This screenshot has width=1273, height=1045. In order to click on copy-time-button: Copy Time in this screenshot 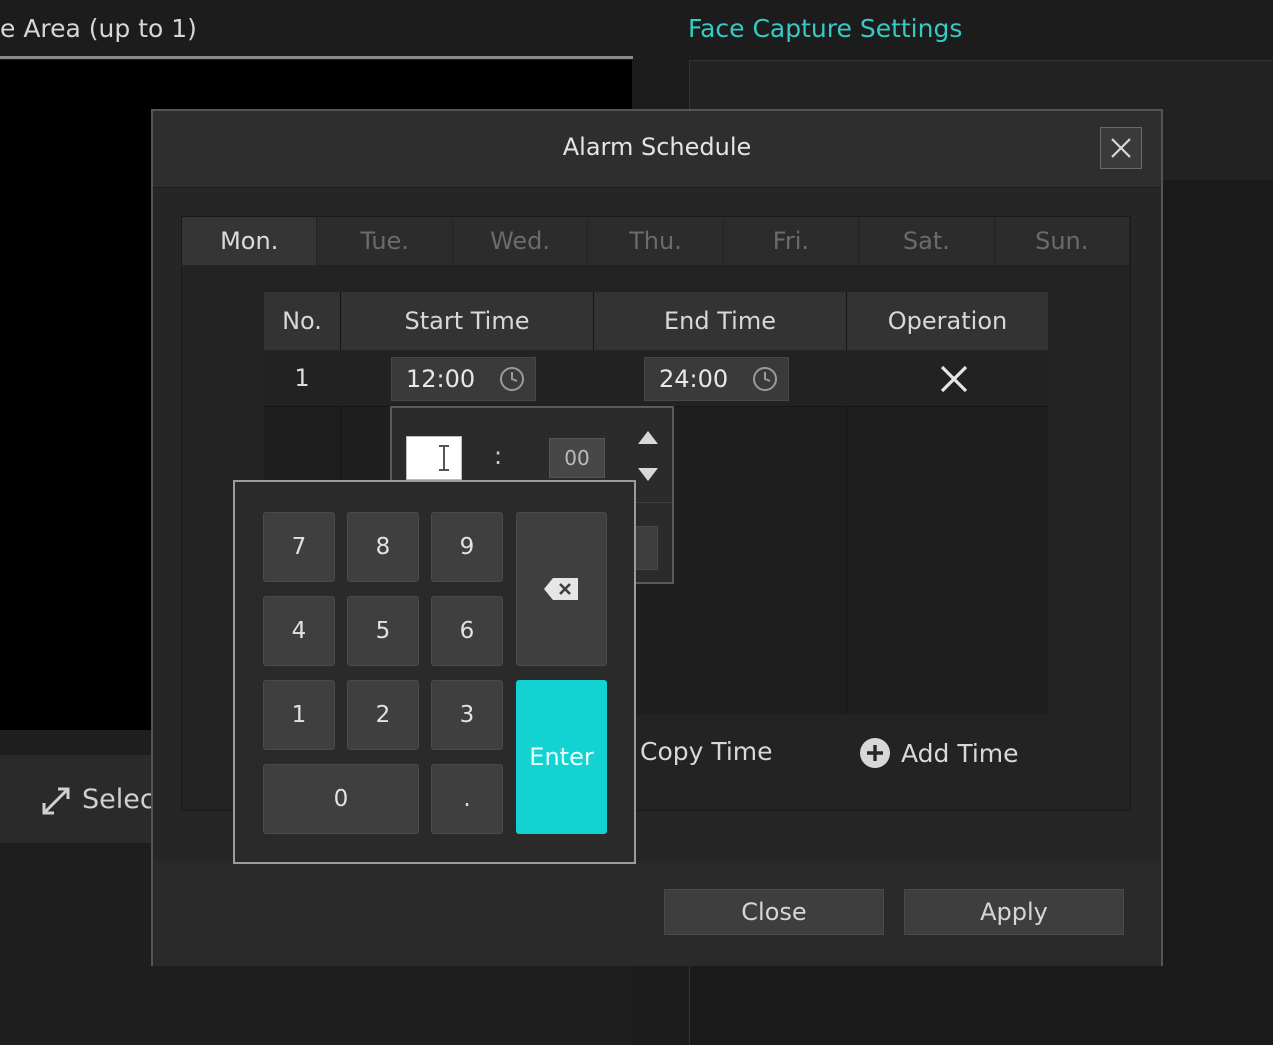, I will do `click(706, 751)`.